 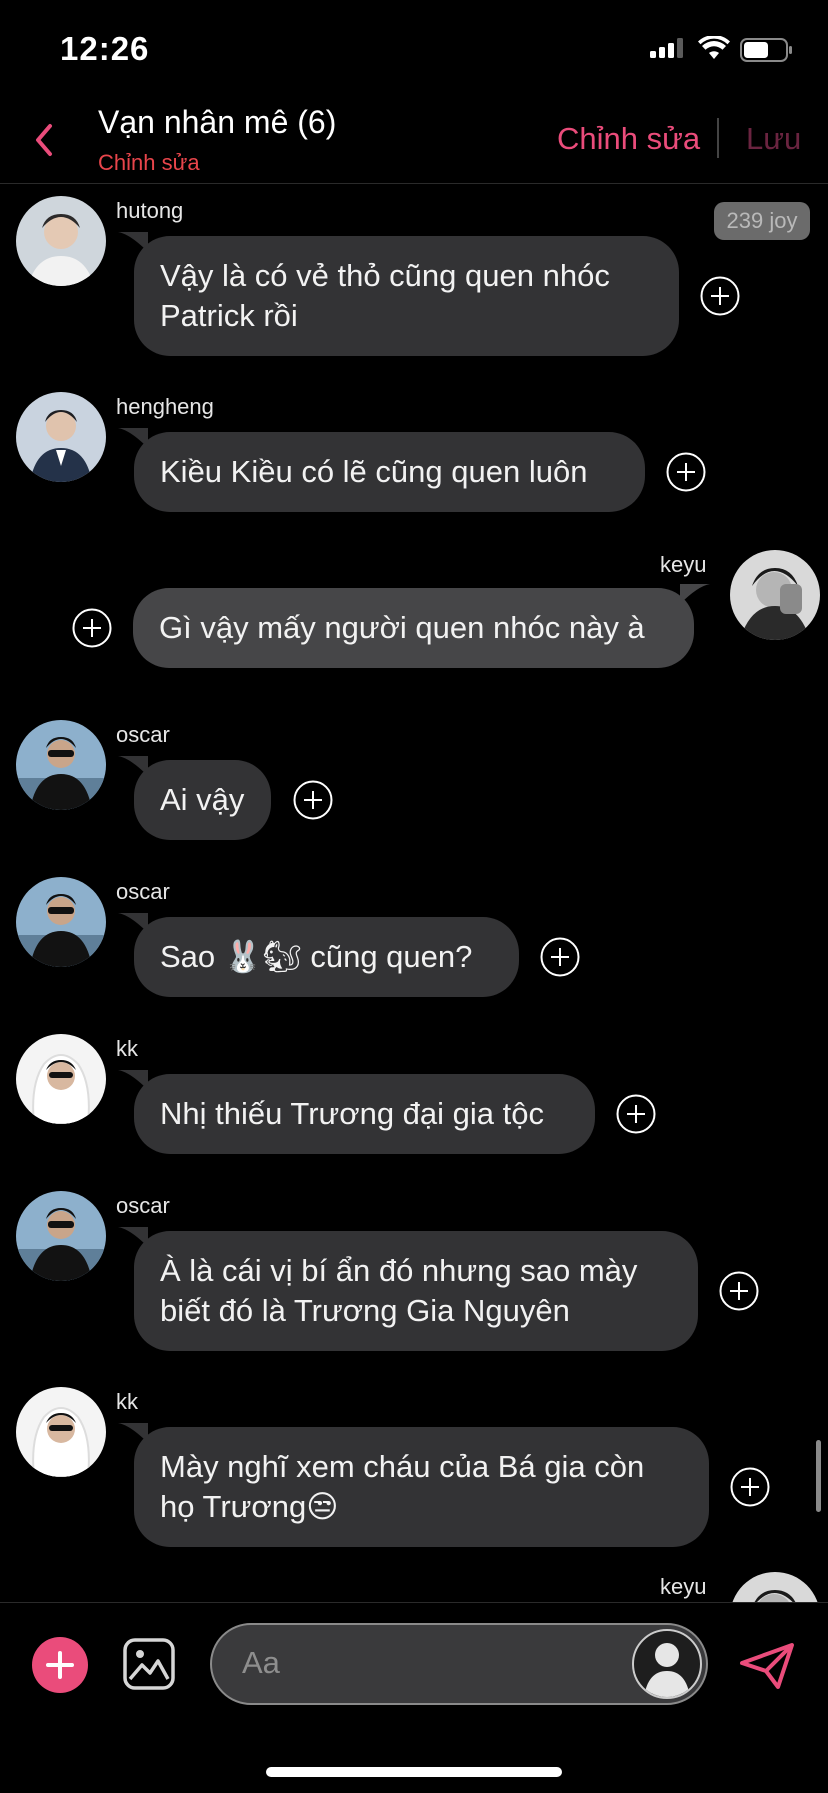 I want to click on message-bubble: Nhị thiếu Trương đại gia tộc, so click(x=364, y=1114).